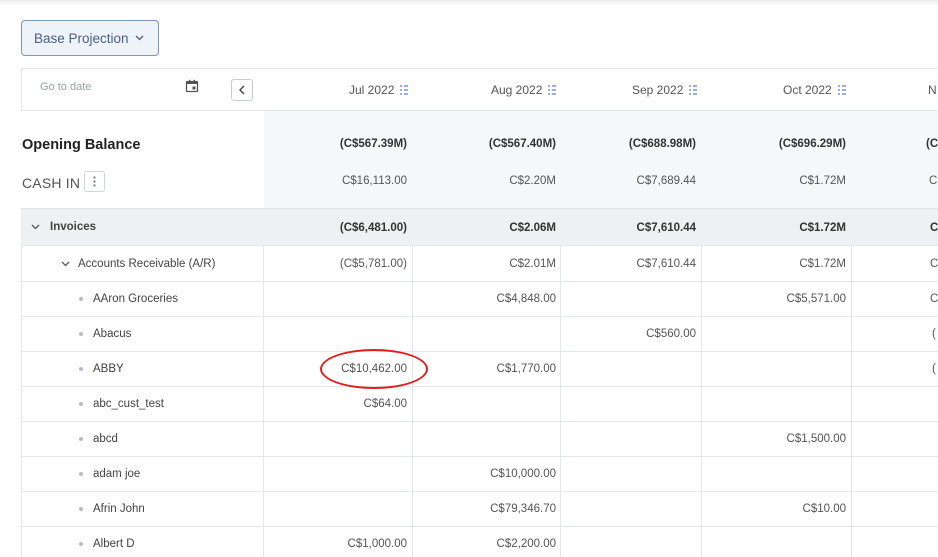 The height and width of the screenshot is (557, 938). I want to click on cell: C$5,571.00, so click(816, 299).